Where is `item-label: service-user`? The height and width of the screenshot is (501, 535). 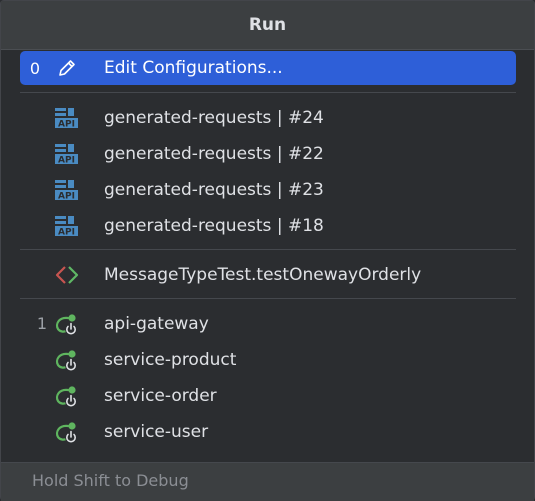
item-label: service-user is located at coordinates (156, 432).